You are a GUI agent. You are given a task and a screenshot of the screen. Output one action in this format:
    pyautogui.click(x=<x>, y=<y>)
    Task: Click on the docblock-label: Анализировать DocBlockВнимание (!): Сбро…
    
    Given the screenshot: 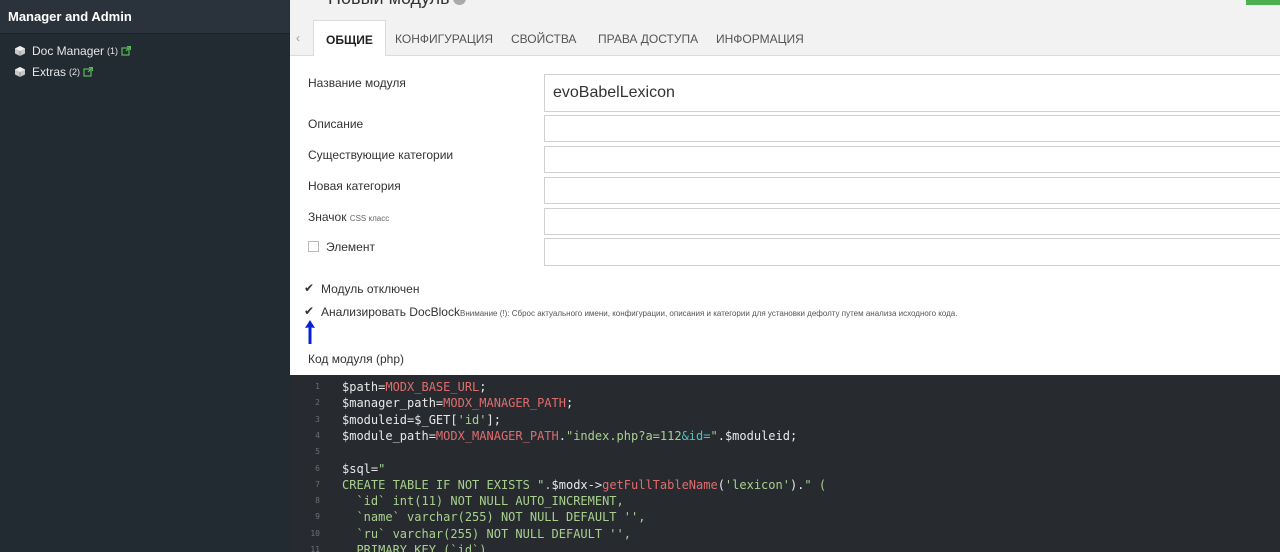 What is the action you would take?
    pyautogui.click(x=639, y=312)
    